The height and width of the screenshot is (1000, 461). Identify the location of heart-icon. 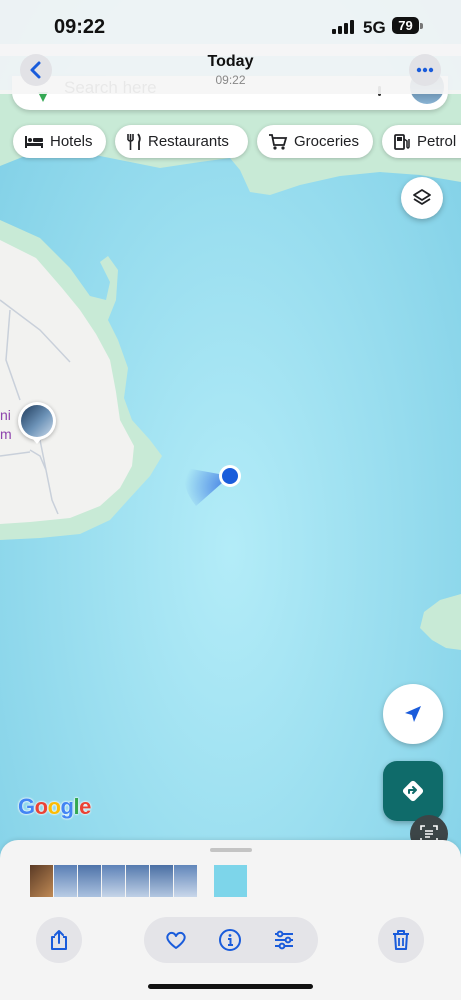
(176, 940).